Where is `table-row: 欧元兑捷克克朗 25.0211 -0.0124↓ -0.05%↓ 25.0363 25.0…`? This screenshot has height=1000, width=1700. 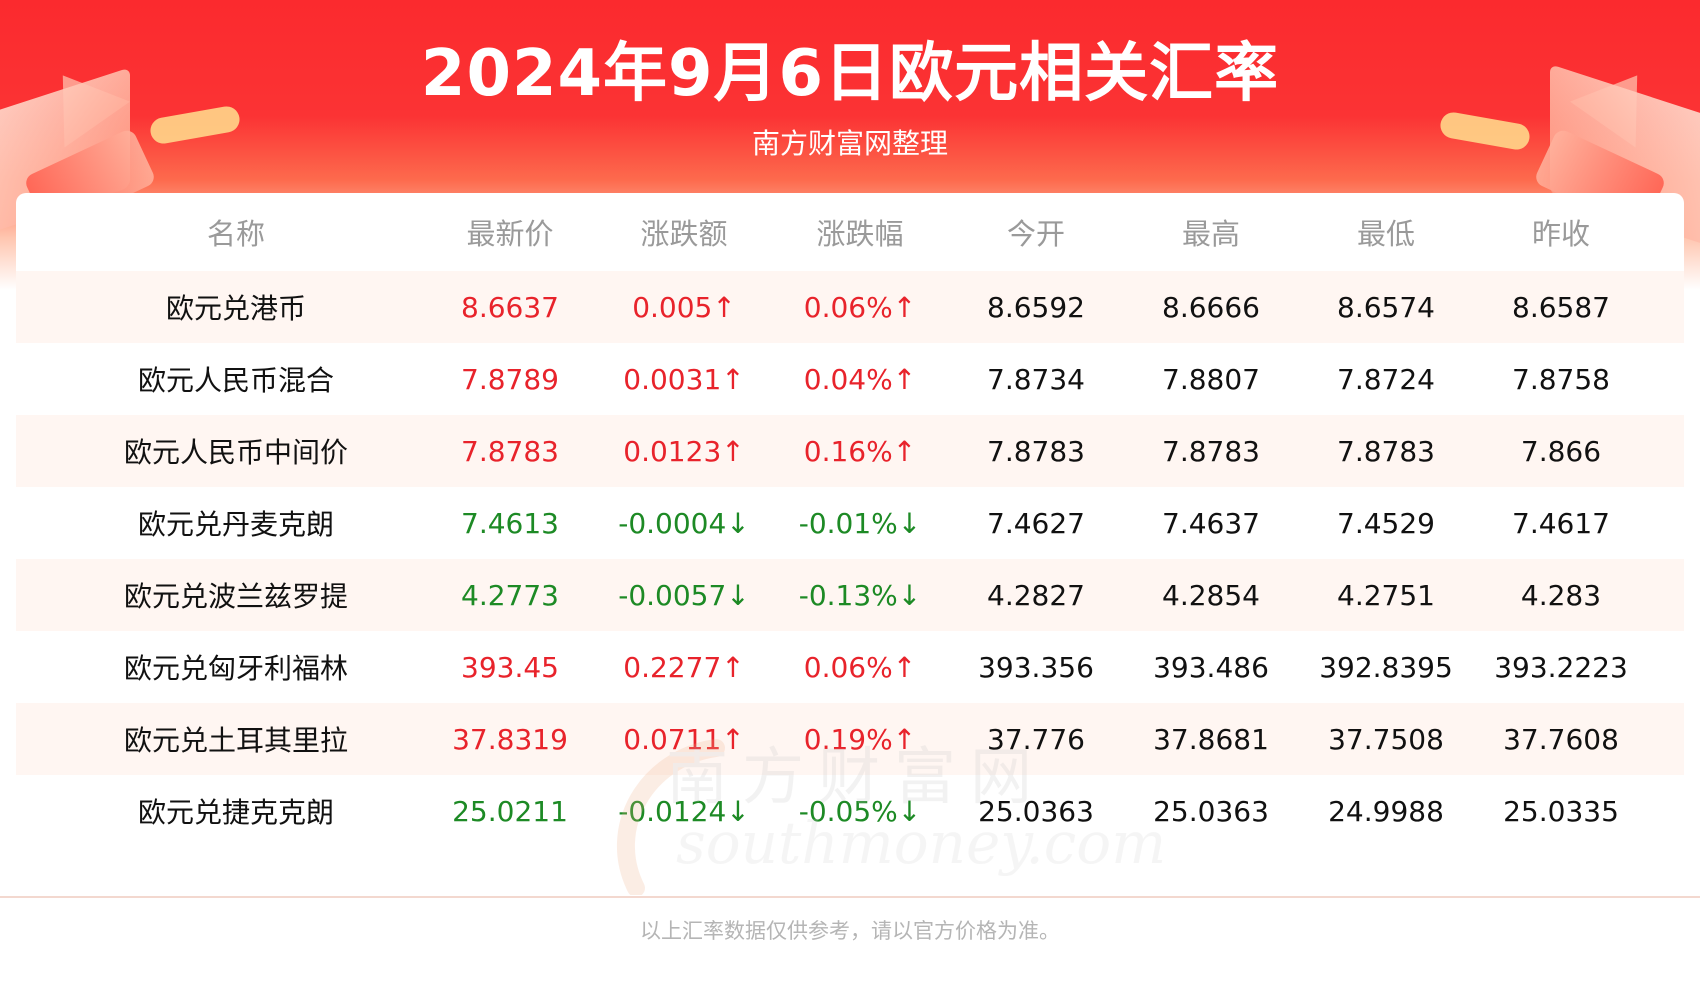
table-row: 欧元兑捷克克朗 25.0211 -0.0124↓ -0.05%↓ 25.0363 25.0… is located at coordinates (850, 811).